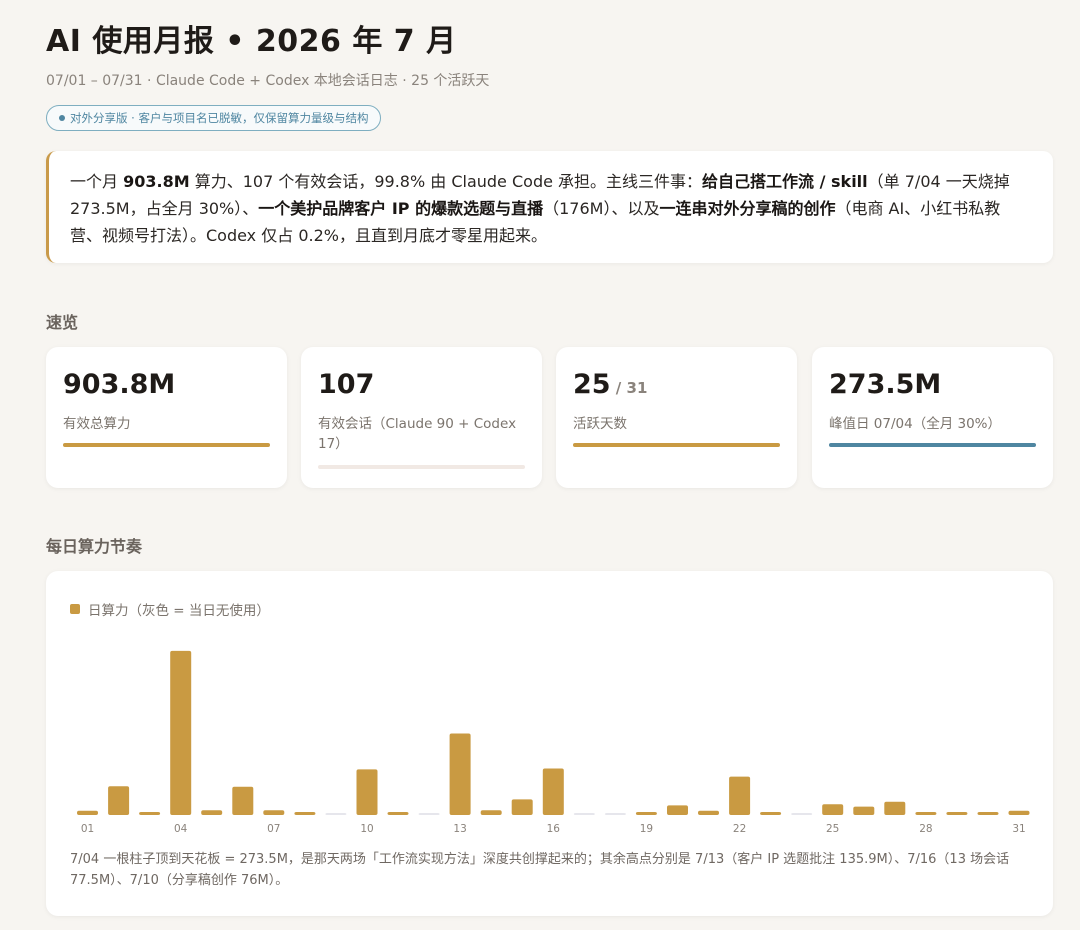  What do you see at coordinates (459, 829) in the screenshot?
I see `x-tick-label: 13` at bounding box center [459, 829].